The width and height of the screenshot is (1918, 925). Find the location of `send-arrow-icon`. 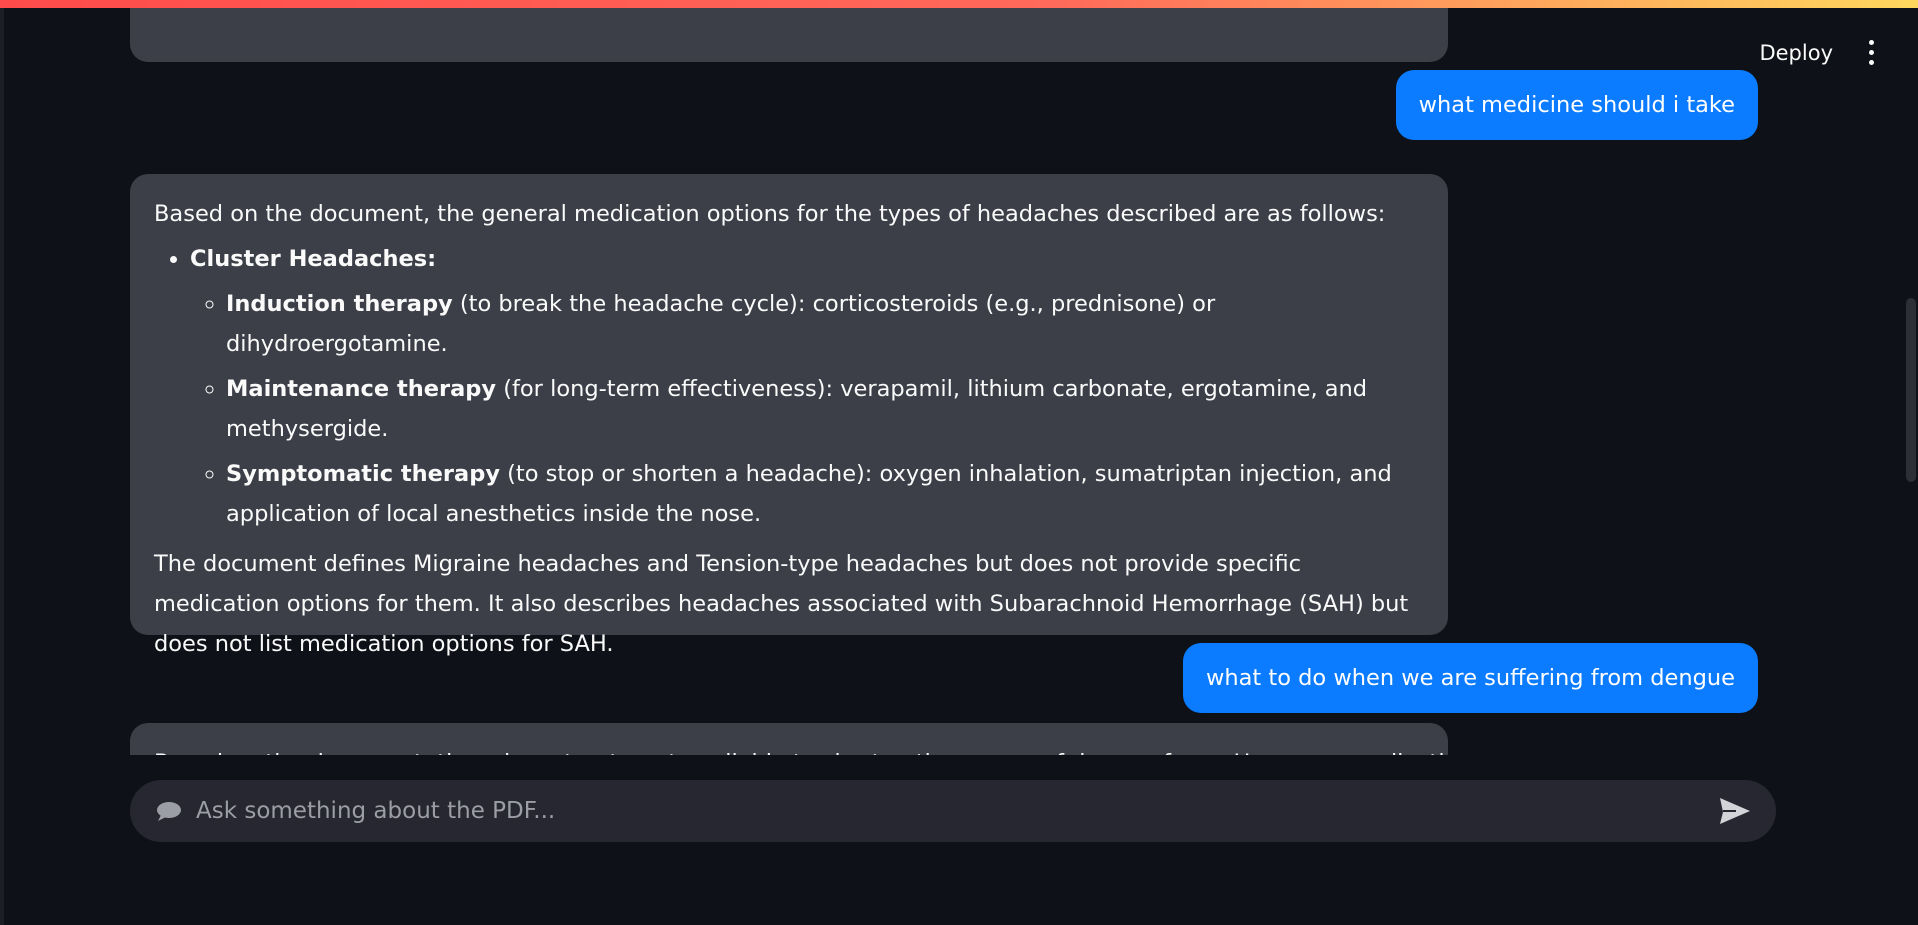

send-arrow-icon is located at coordinates (1735, 811).